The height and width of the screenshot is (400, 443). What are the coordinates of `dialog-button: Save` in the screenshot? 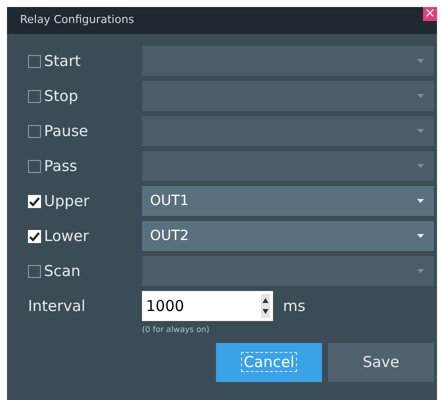 It's located at (381, 362).